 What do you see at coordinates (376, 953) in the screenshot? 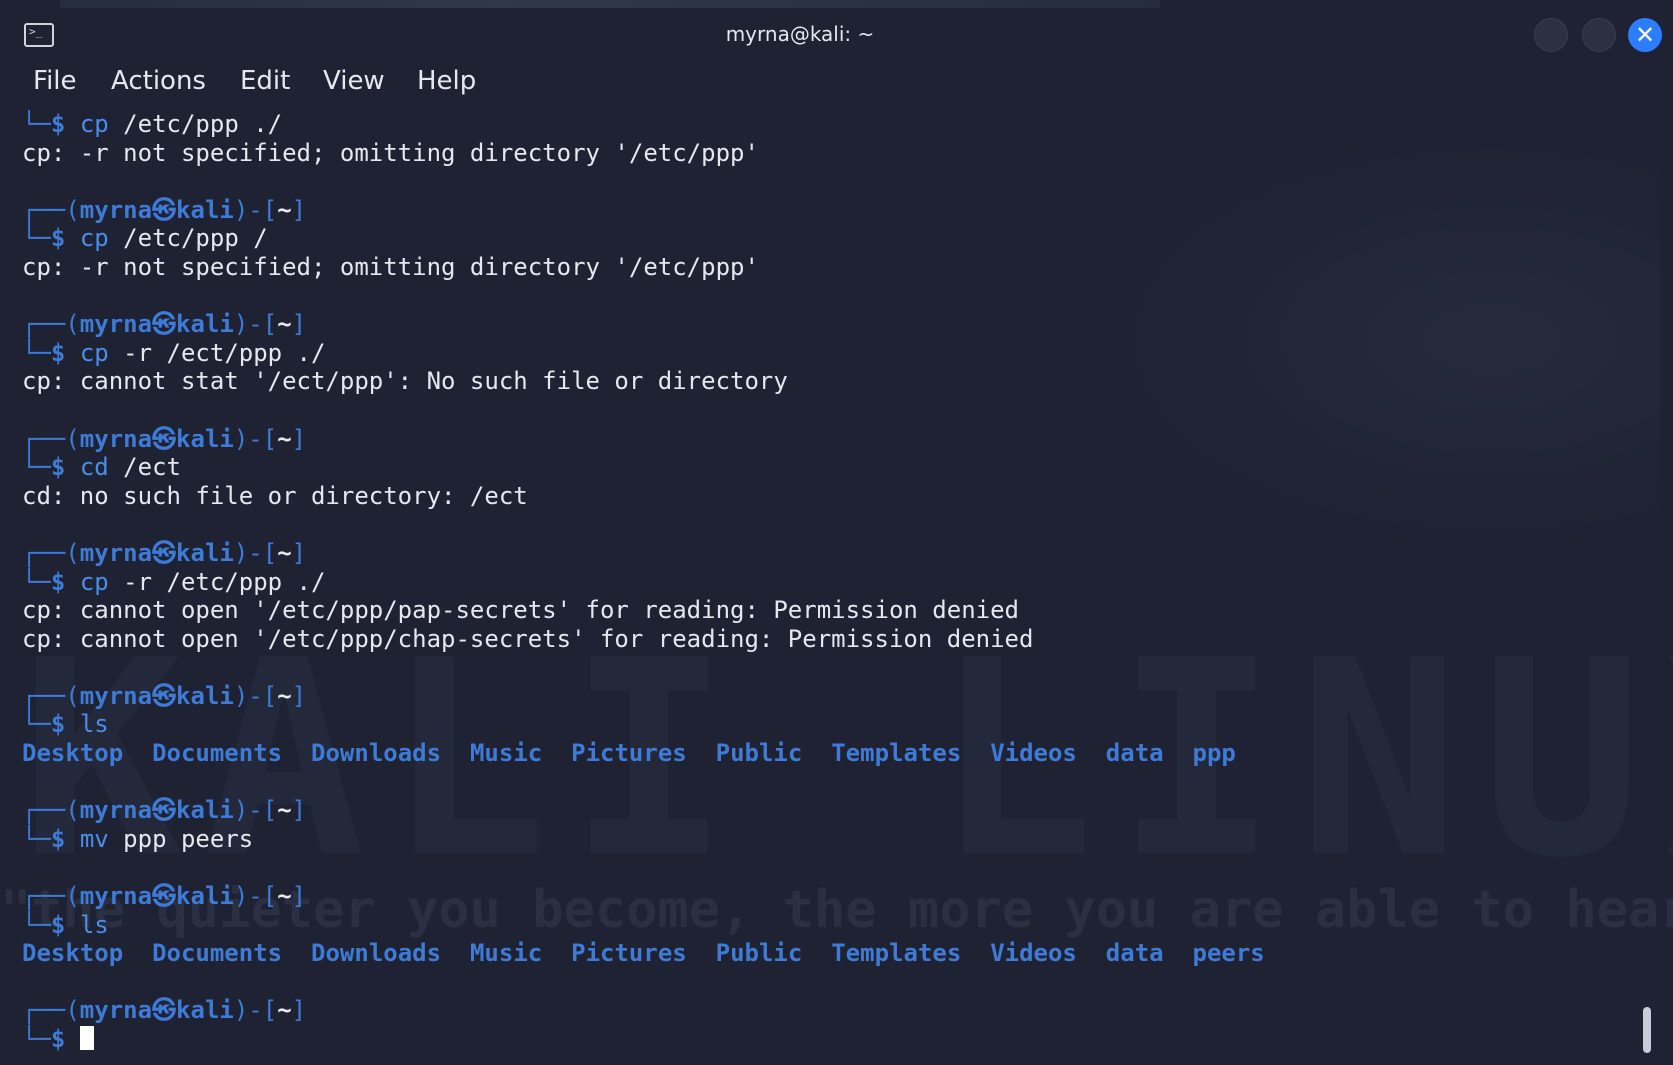
I see `directory-item: Downloads` at bounding box center [376, 953].